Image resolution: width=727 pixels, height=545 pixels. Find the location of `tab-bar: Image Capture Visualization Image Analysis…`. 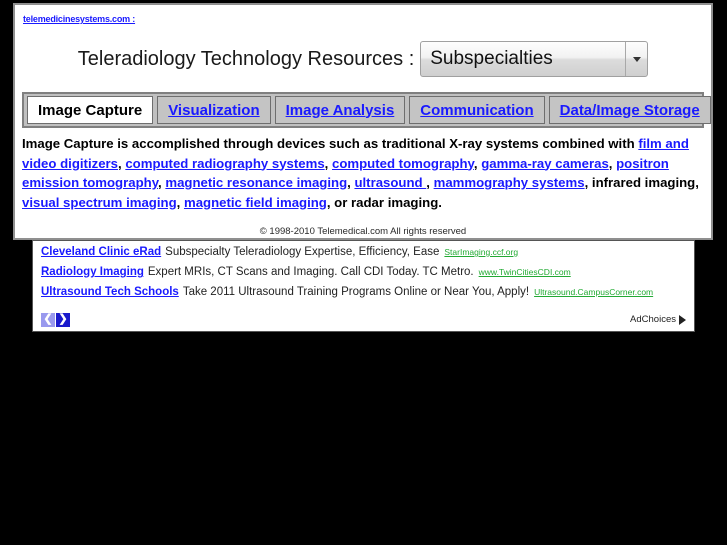

tab-bar: Image Capture Visualization Image Analysis… is located at coordinates (366, 110).